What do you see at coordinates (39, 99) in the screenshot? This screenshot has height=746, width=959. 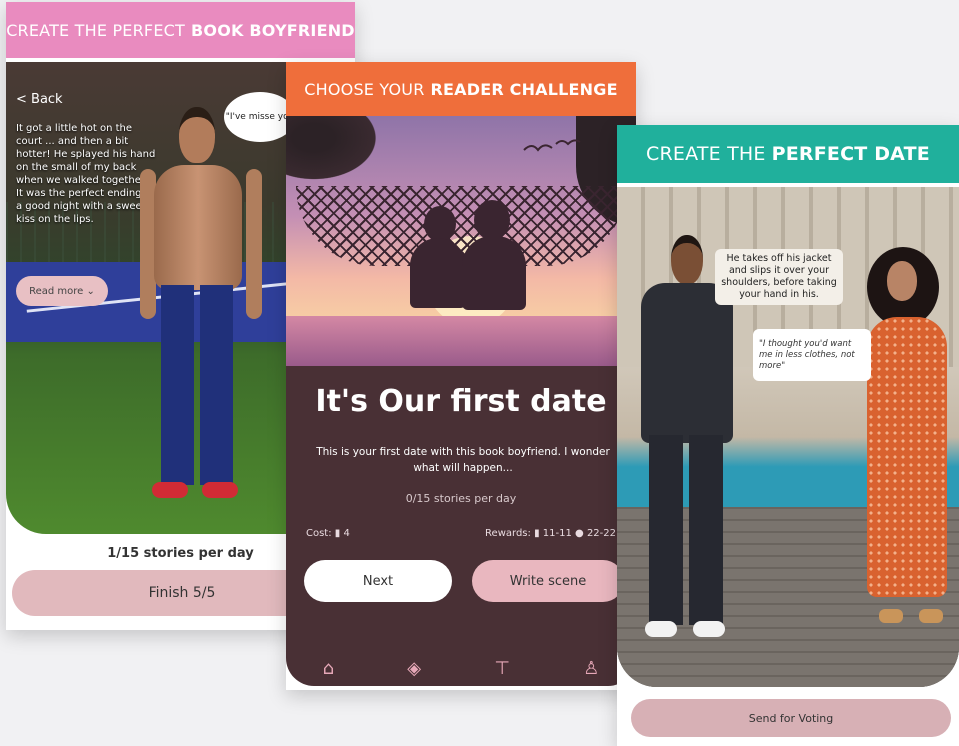 I see `back-button: < Back` at bounding box center [39, 99].